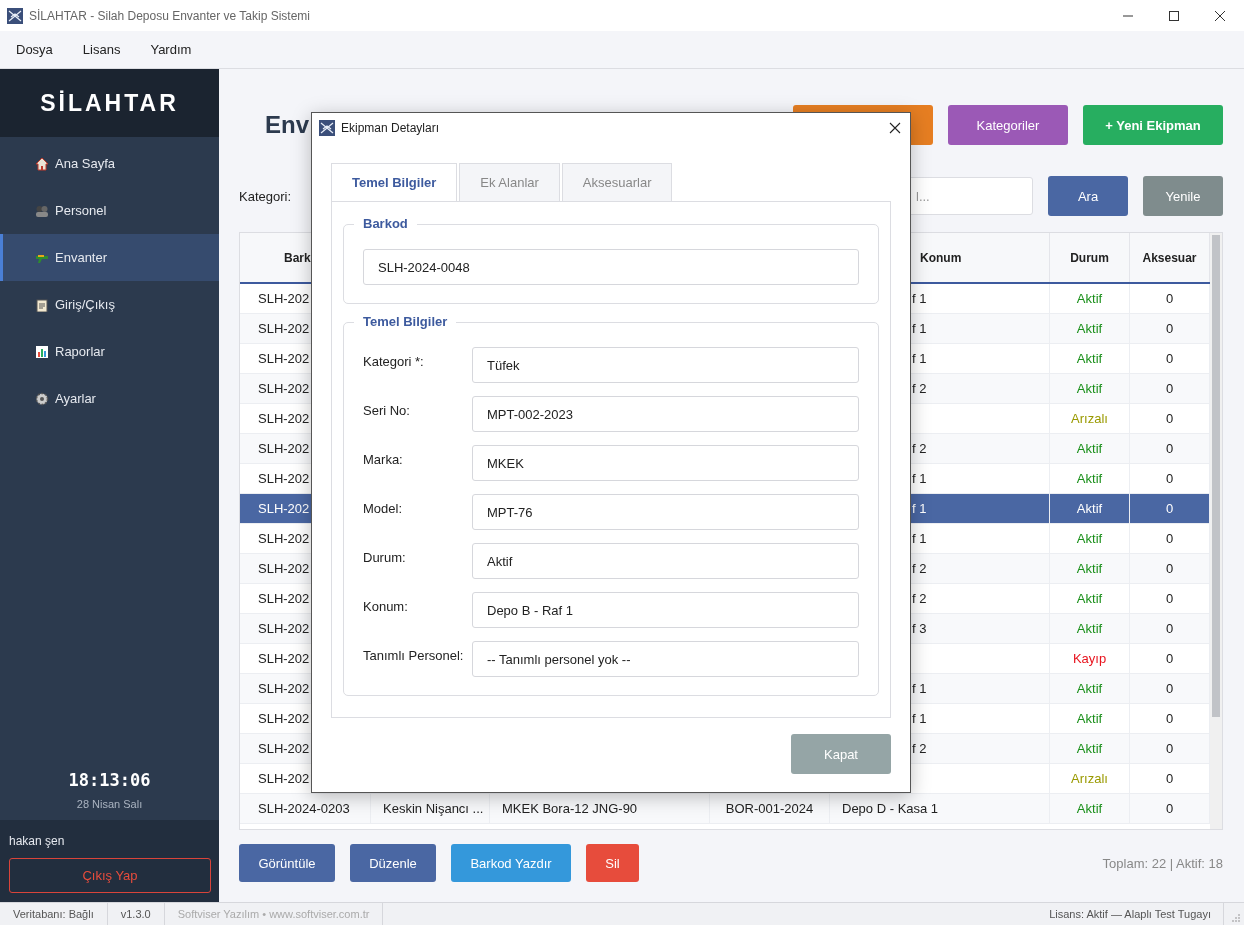 This screenshot has width=1244, height=925. I want to click on table-cell: MKEK Bora-12 JNG-90, so click(600, 808).